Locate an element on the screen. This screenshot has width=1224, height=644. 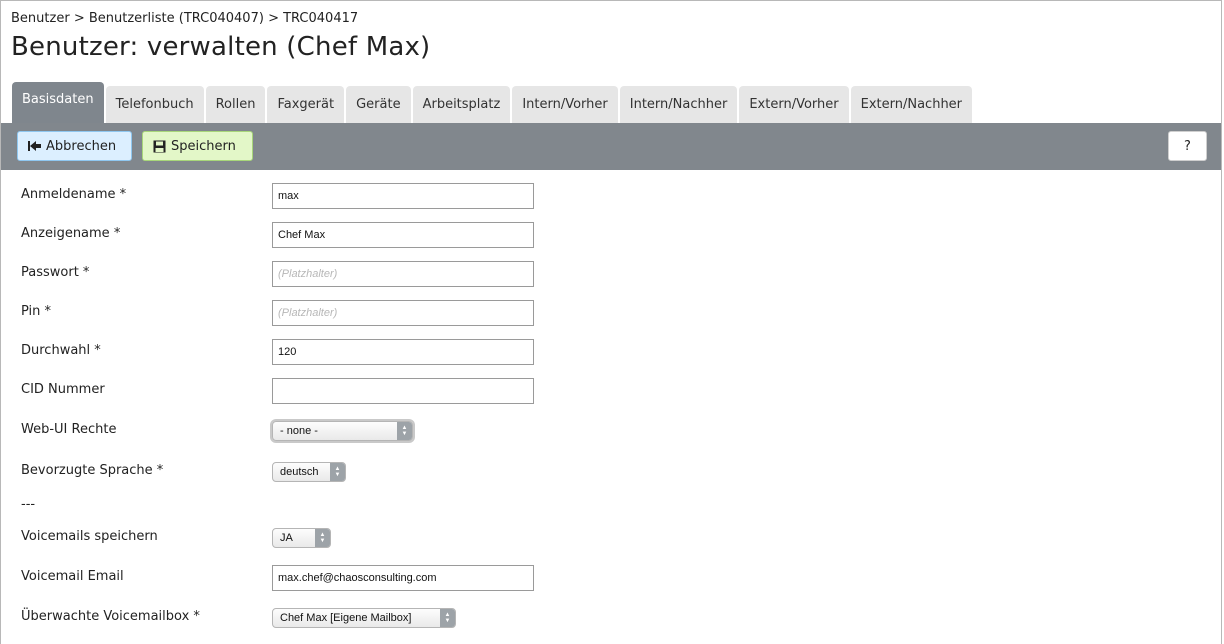
floppy-disk-icon is located at coordinates (159, 146).